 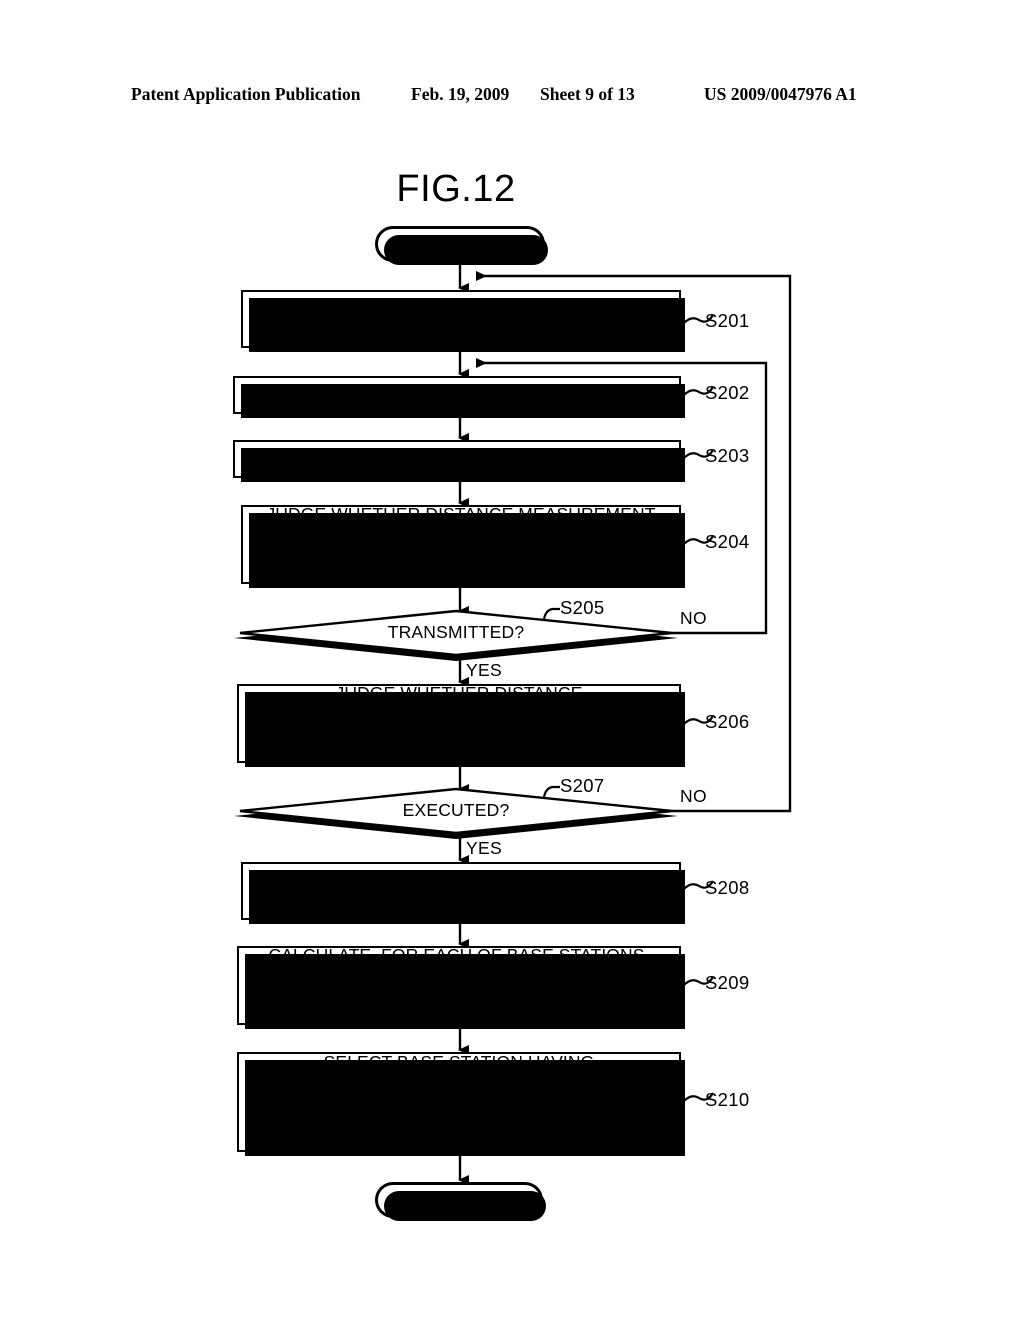 I want to click on flow-start-label: START, so click(x=460, y=243).